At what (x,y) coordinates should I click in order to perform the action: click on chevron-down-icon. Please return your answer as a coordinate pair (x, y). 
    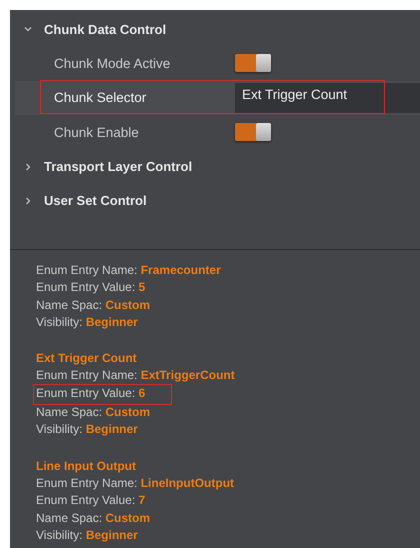
    Looking at the image, I should click on (28, 29).